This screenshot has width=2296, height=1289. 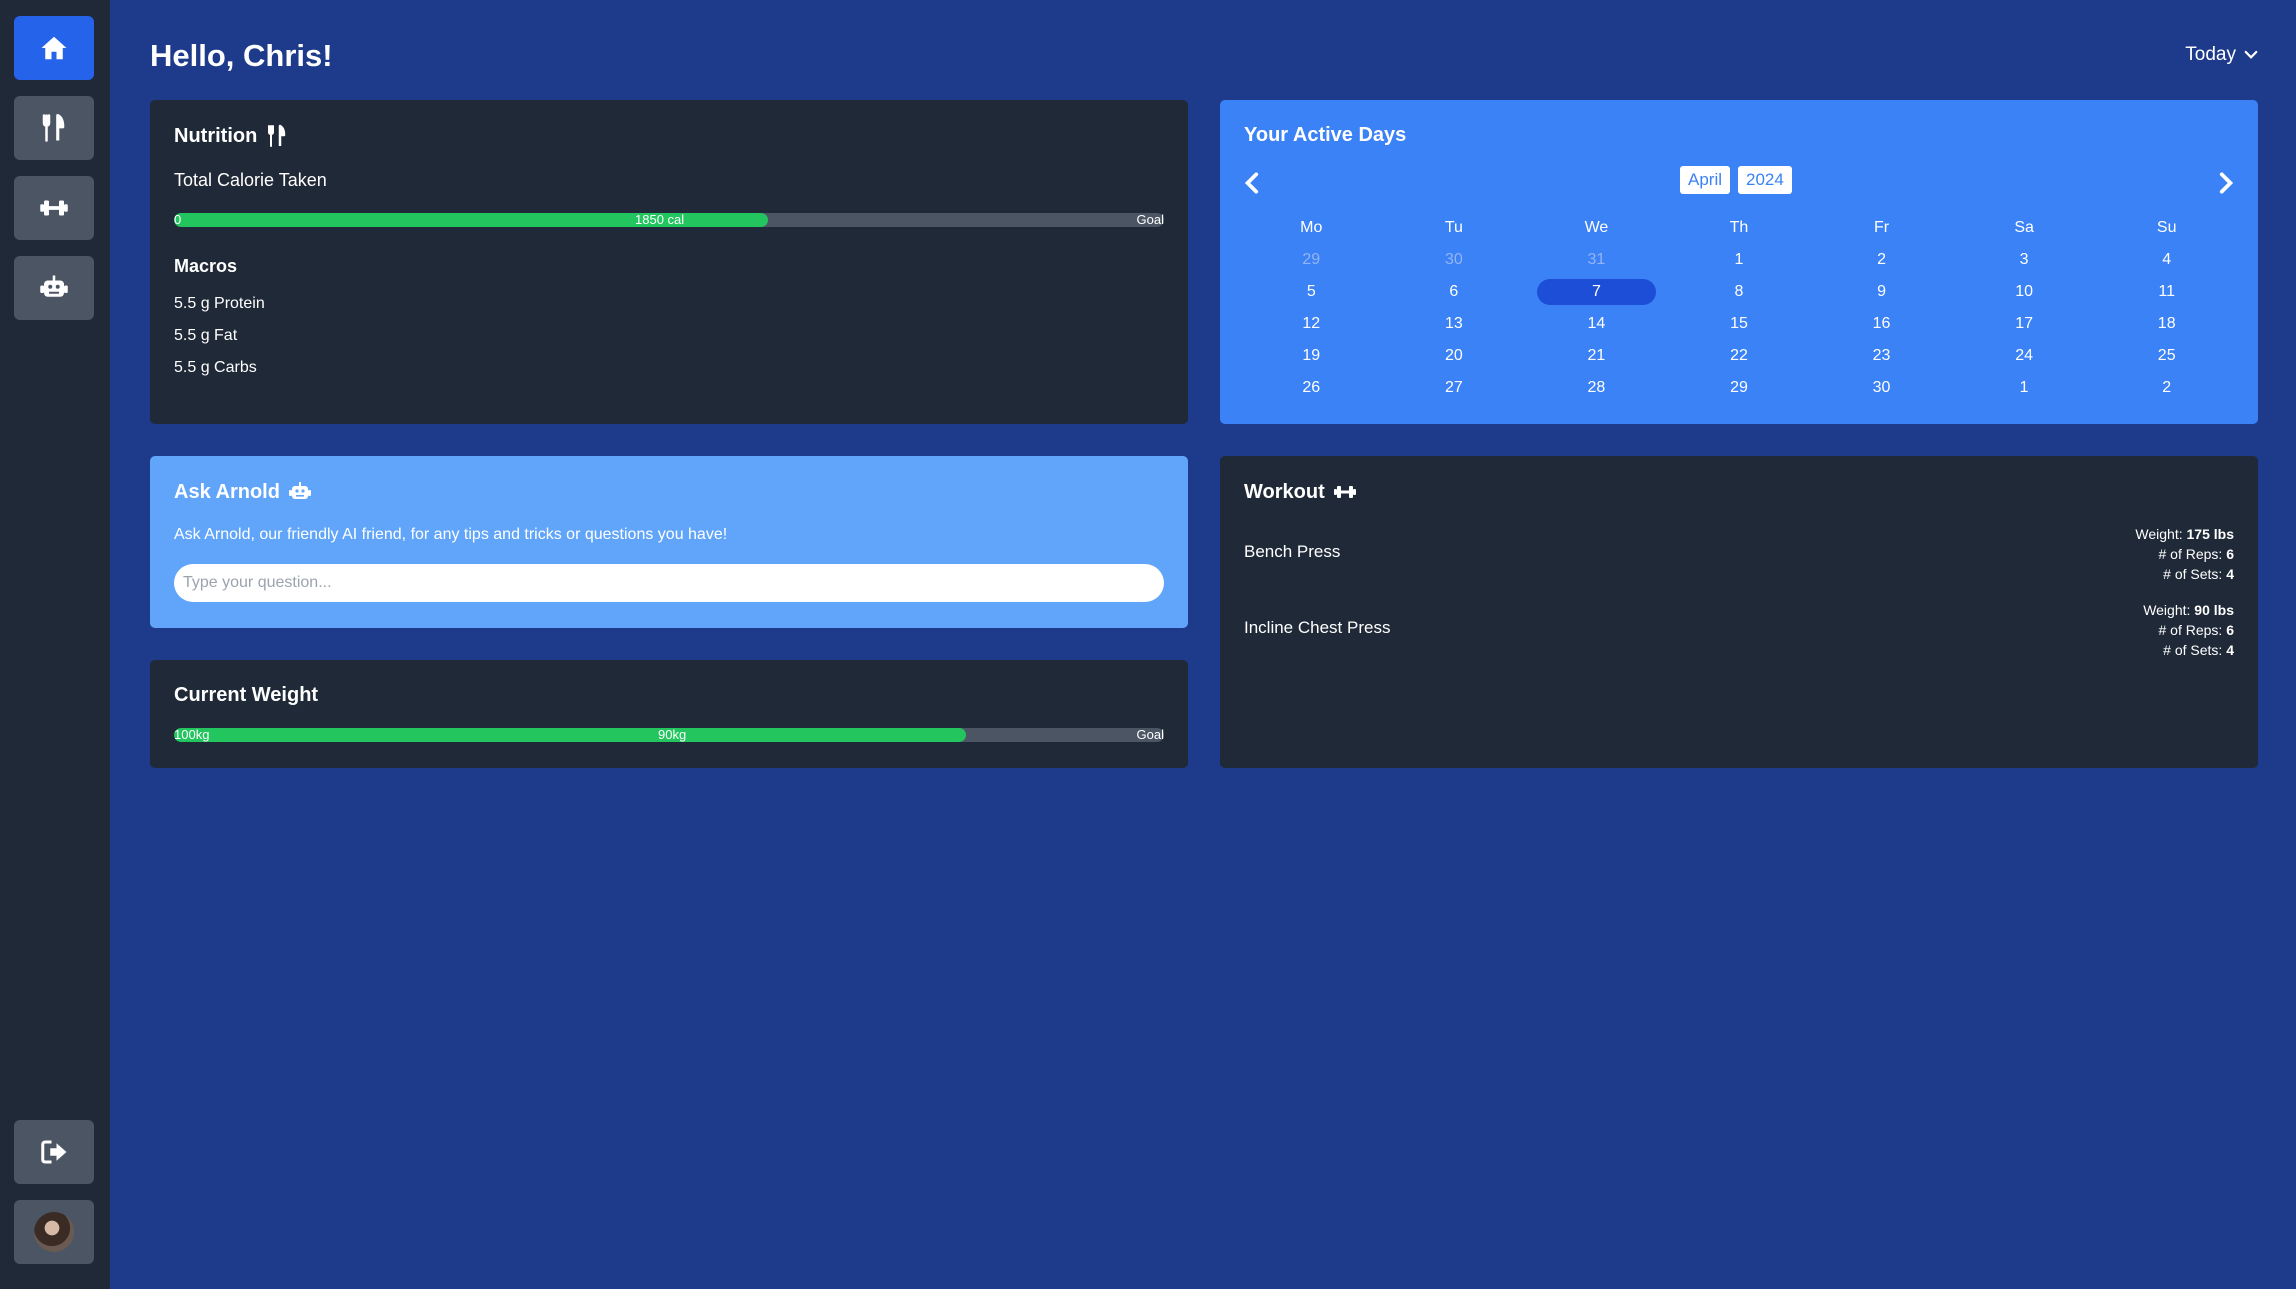 I want to click on profile-button, so click(x=54, y=1232).